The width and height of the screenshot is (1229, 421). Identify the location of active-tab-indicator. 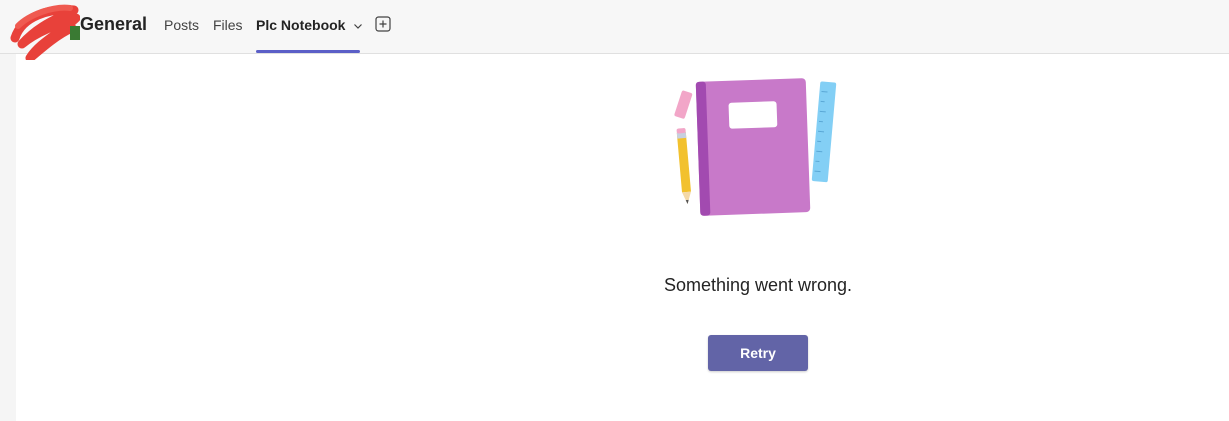
(308, 51).